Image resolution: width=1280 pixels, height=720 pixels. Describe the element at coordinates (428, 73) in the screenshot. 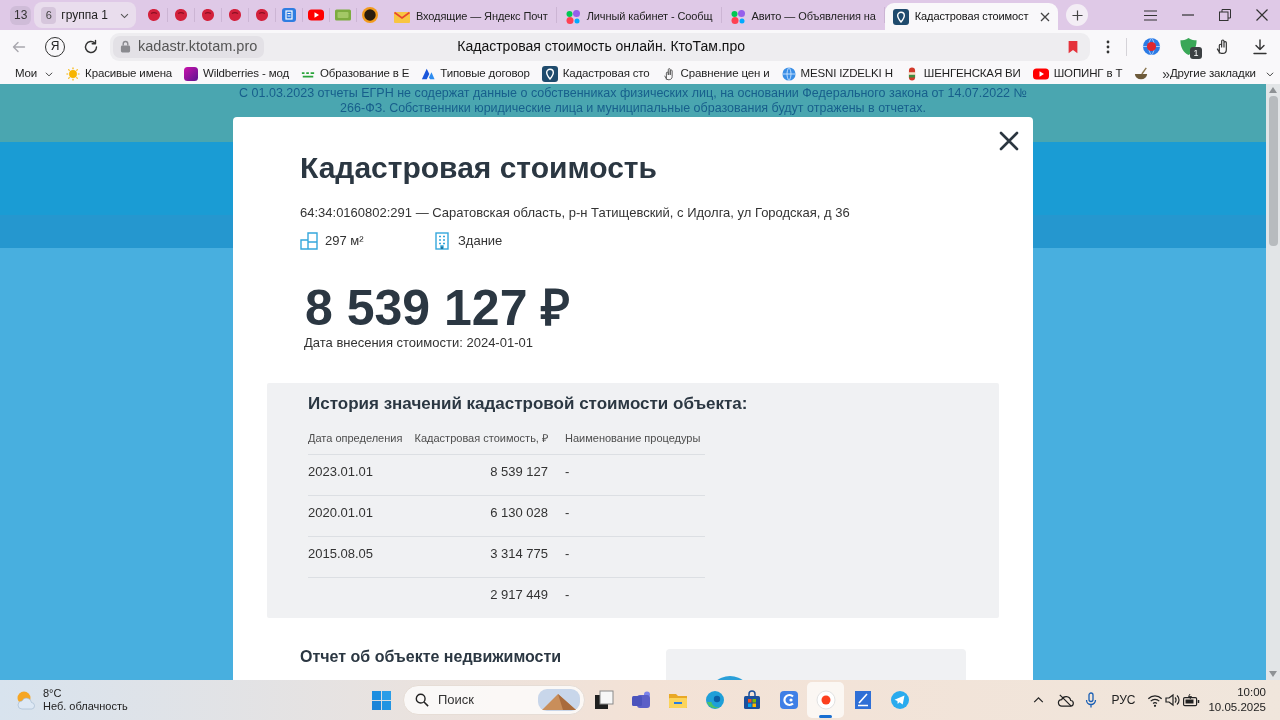

I see `peaks-icon` at that location.